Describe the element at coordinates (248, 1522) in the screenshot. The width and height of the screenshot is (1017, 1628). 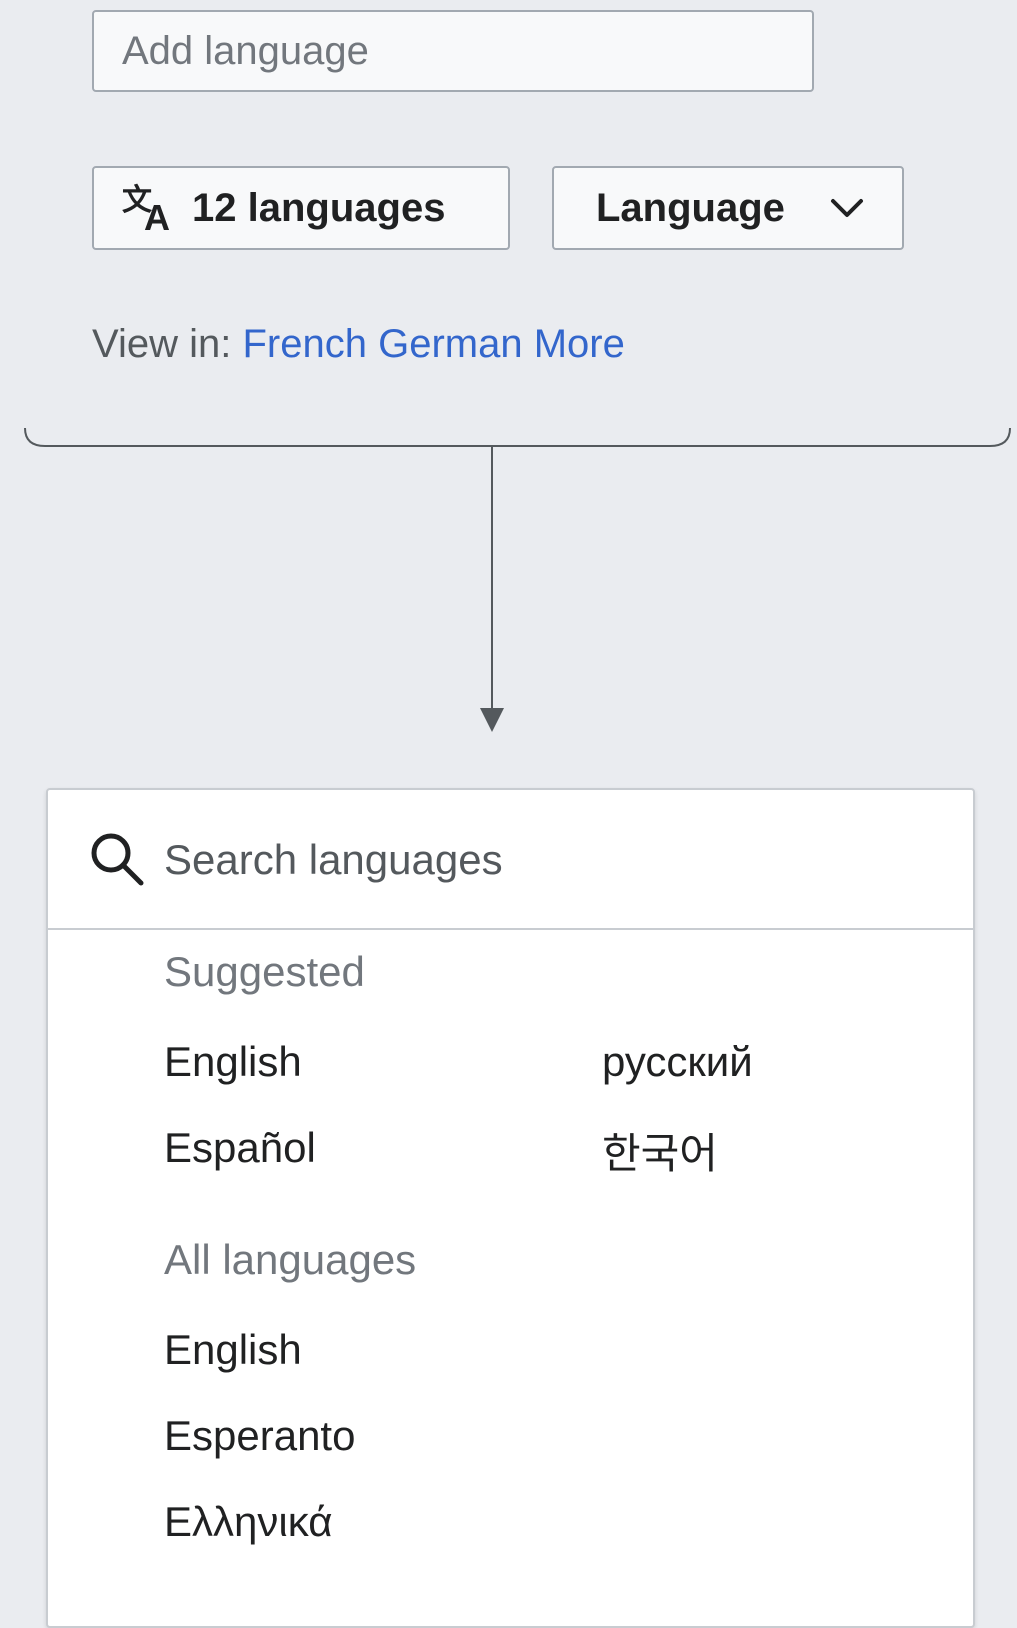
I see `all-item-greek: Ελληνικά` at that location.